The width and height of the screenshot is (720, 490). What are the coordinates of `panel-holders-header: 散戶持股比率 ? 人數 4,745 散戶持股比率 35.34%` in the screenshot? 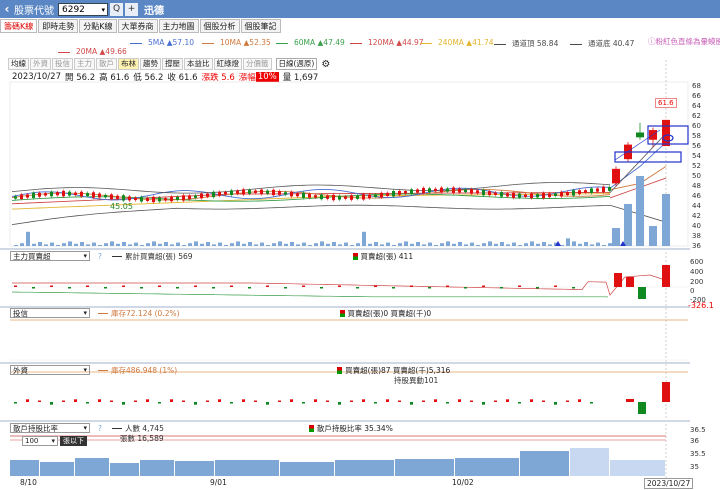 It's located at (201, 428).